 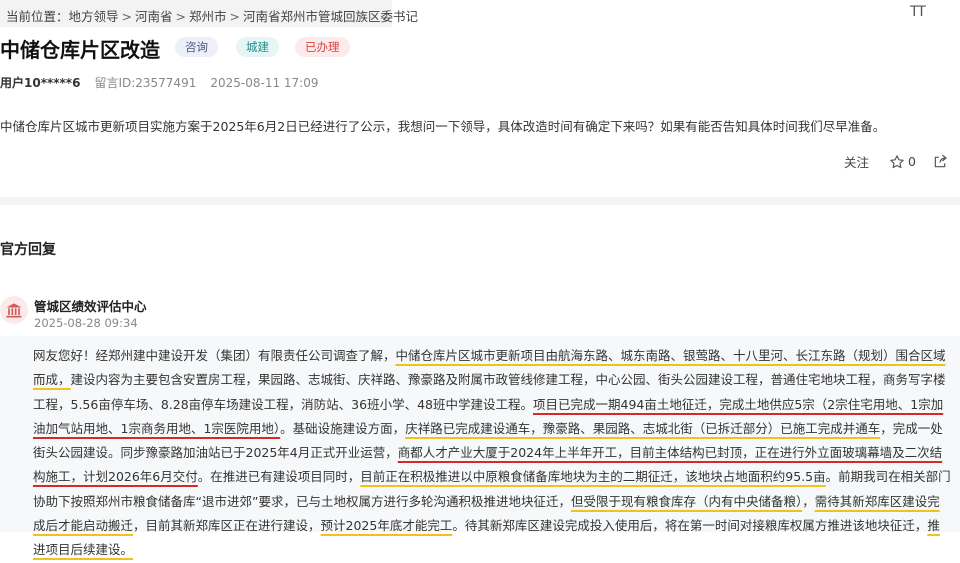 What do you see at coordinates (686, 501) in the screenshot?
I see `reply-highlight-yellow: 但受限于现有粮食库存（内有中央储备粮）` at bounding box center [686, 501].